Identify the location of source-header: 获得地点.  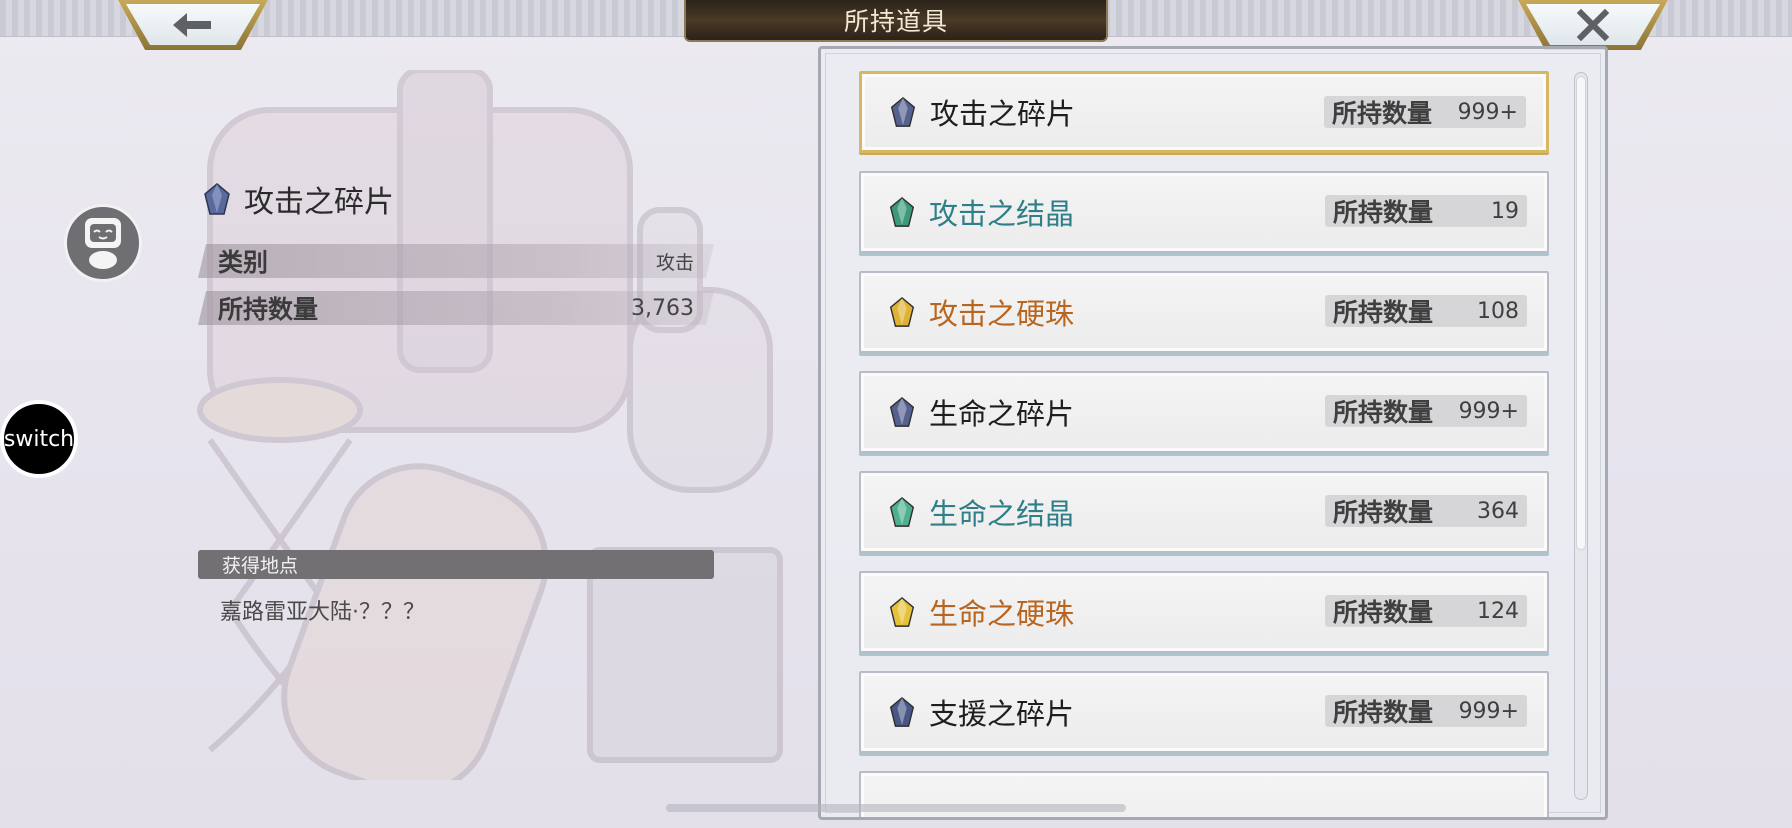
(456, 564).